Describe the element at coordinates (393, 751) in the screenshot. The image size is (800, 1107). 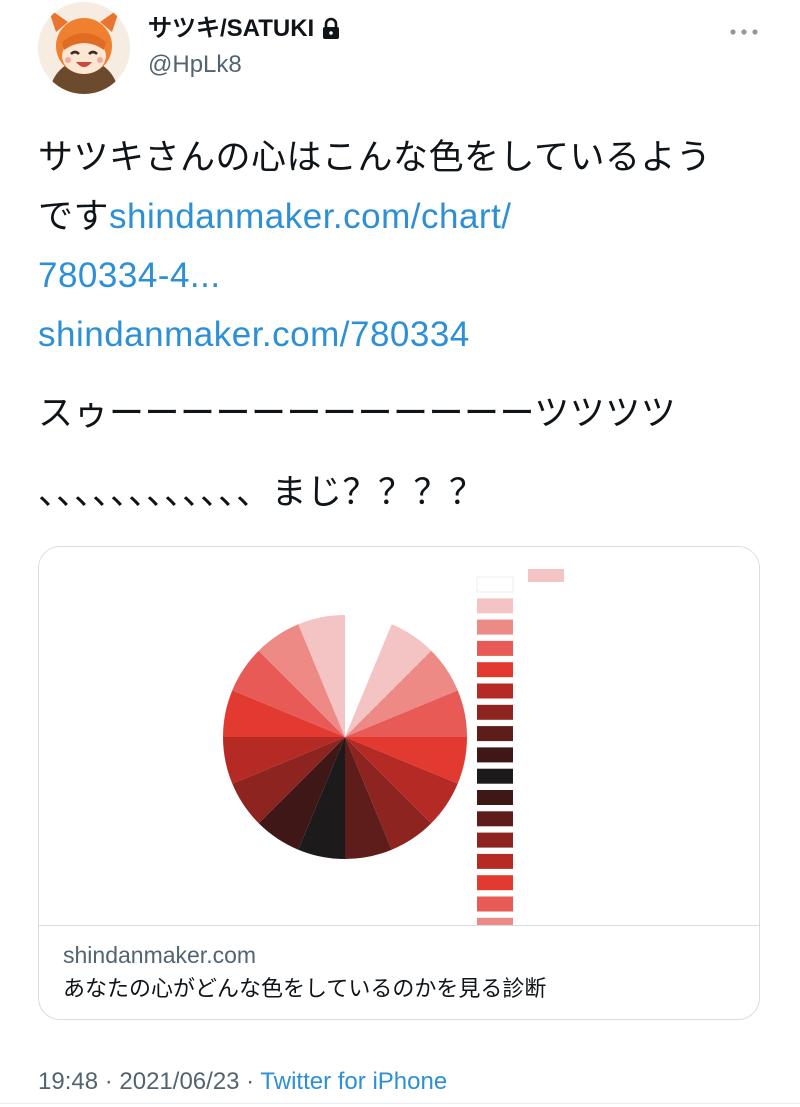
I see `color-chart-image` at that location.